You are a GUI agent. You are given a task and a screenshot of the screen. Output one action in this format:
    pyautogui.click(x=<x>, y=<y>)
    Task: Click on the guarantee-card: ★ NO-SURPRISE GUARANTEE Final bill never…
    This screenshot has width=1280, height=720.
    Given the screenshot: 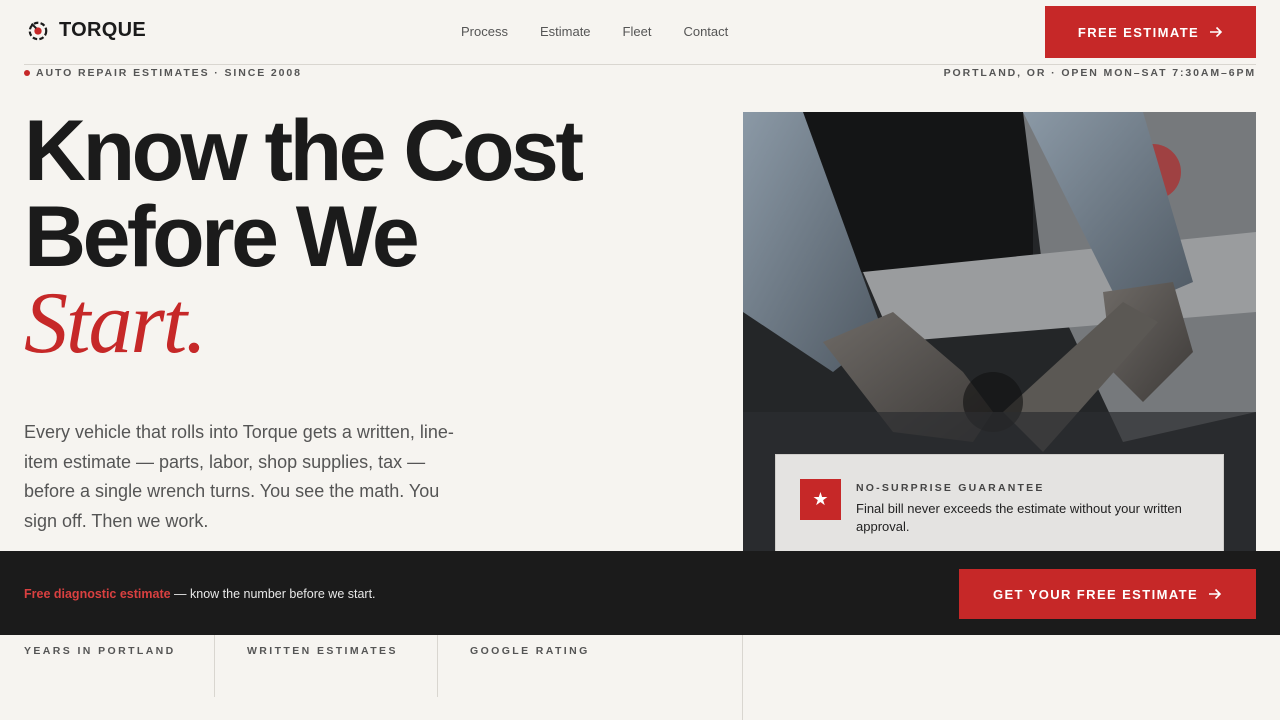 What is the action you would take?
    pyautogui.click(x=999, y=503)
    